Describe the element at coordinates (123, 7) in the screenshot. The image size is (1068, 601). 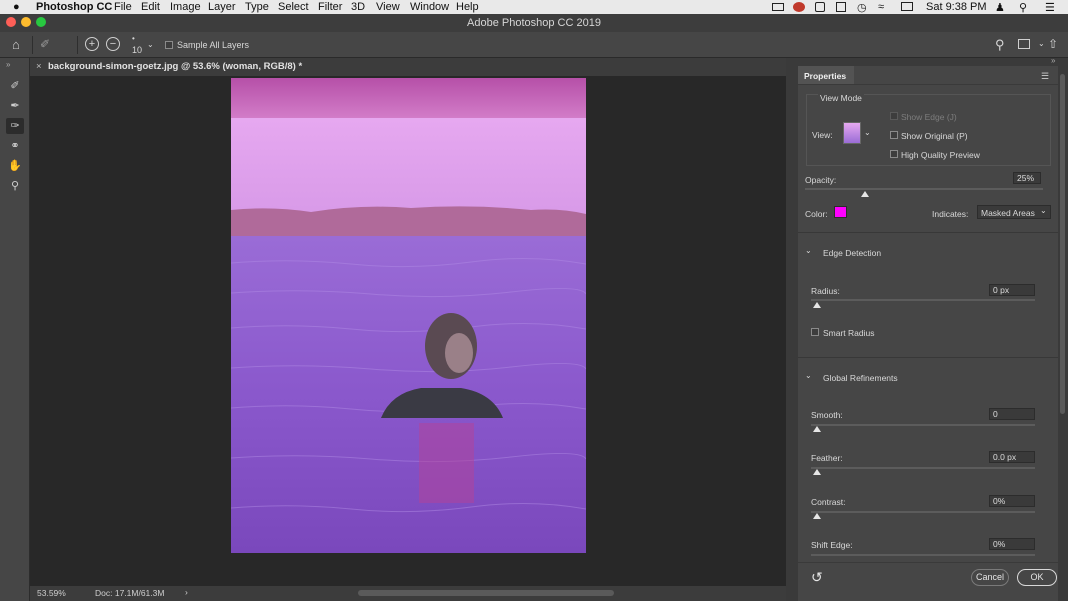
I see `menu-file: File` at that location.